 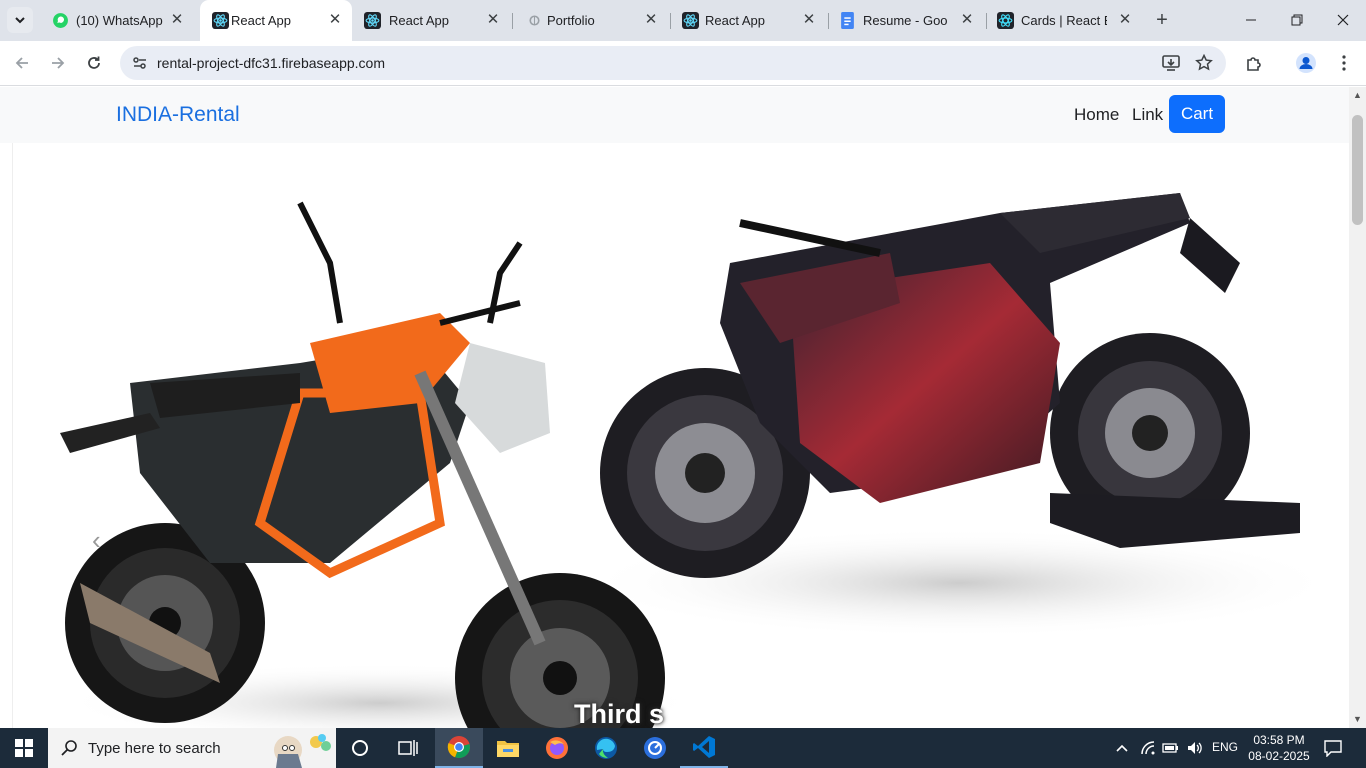 I want to click on docs-icon, so click(x=847, y=20).